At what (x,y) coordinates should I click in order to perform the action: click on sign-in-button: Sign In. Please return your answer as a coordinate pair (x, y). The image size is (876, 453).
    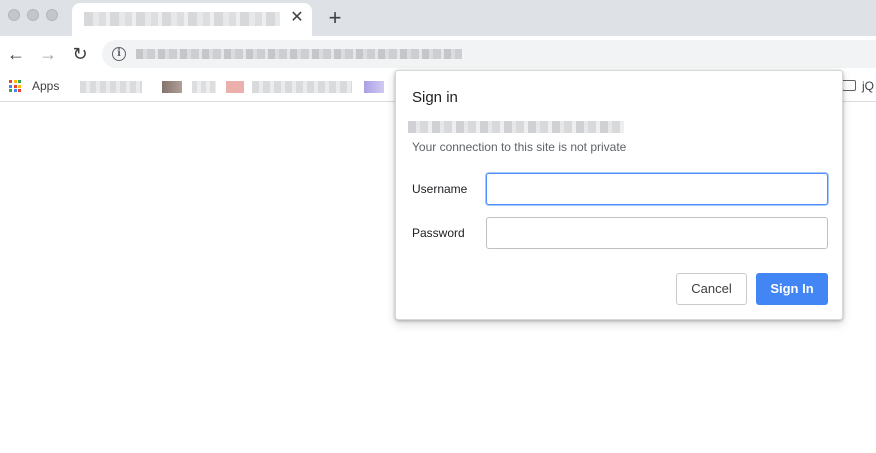
    Looking at the image, I should click on (792, 289).